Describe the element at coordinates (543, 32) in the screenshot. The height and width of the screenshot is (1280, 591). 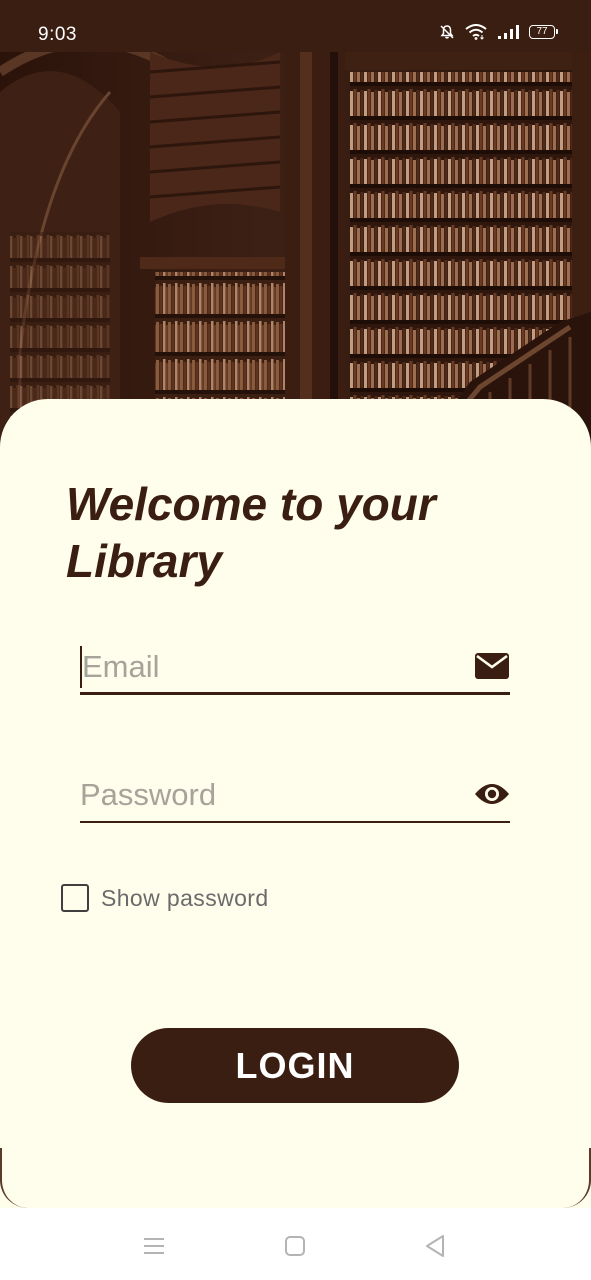
I see `battery-icon: 77` at that location.